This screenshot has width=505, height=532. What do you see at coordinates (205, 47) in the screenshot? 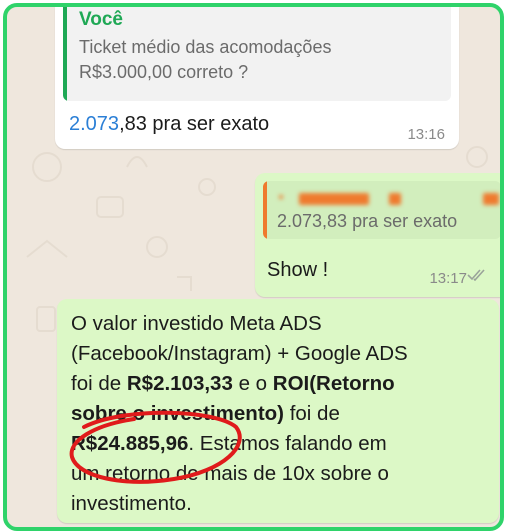
I see `quote-line-1: Ticket médio das acomodações` at bounding box center [205, 47].